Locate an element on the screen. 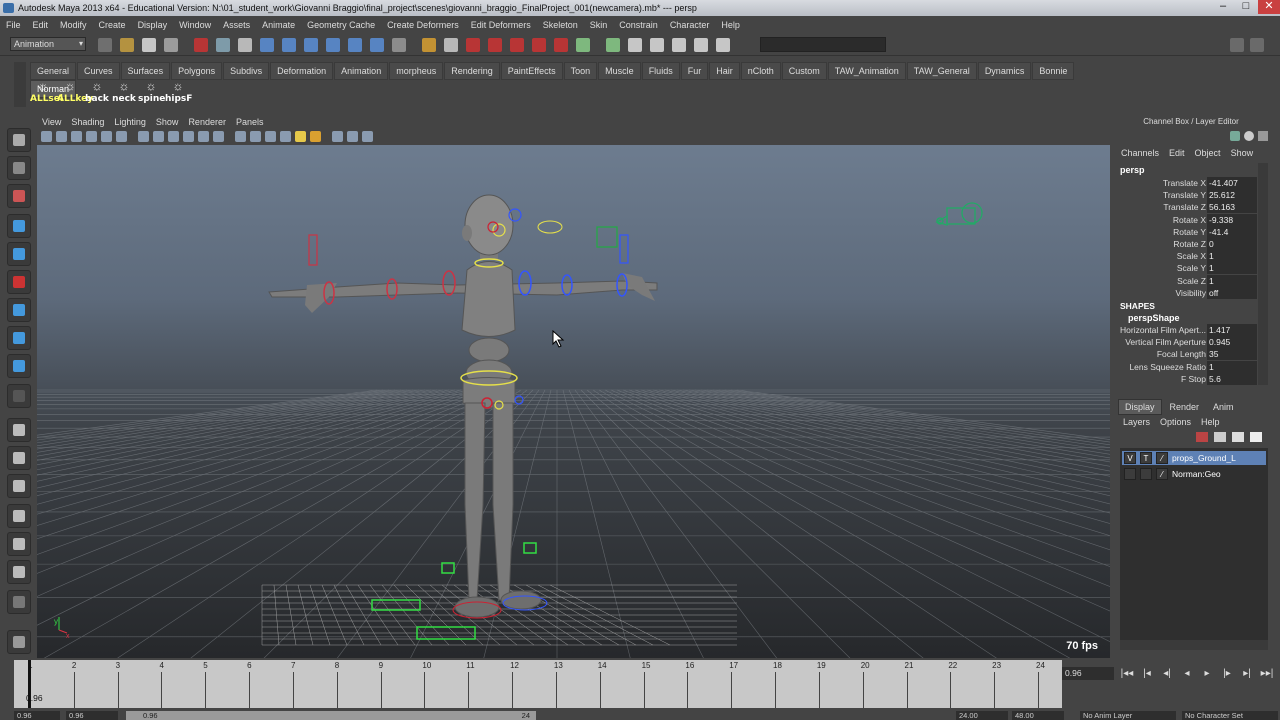 The image size is (1280, 720). channel-row: Vertical Film Aperture 0.945 is located at coordinates (1188, 342).